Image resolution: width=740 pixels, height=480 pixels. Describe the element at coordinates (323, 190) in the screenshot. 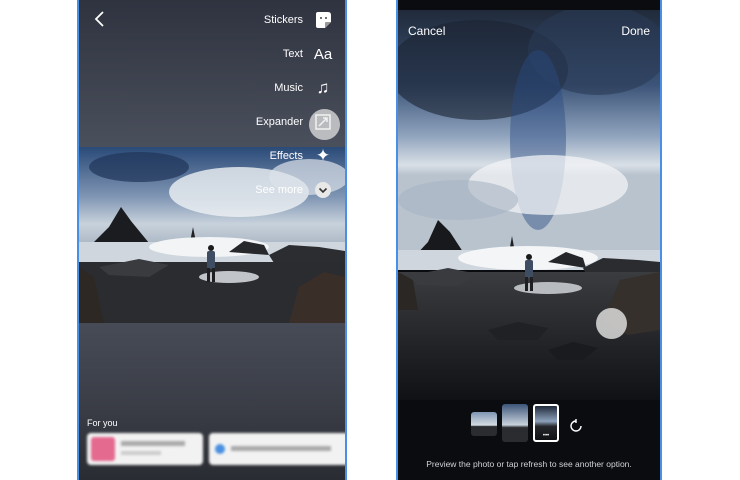

I see `chevron-down-icon` at that location.